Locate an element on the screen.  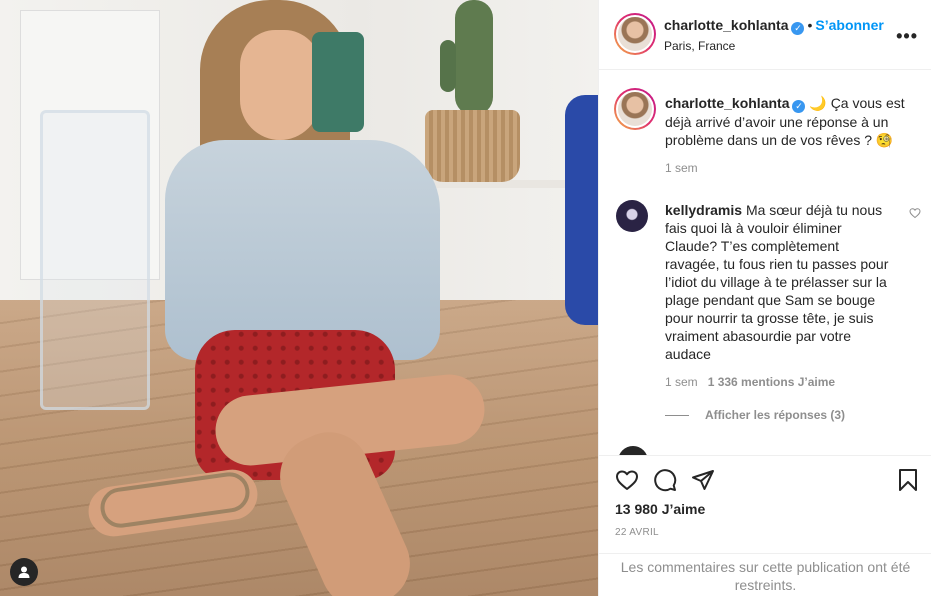
location-link: Paris, France is located at coordinates (774, 46).